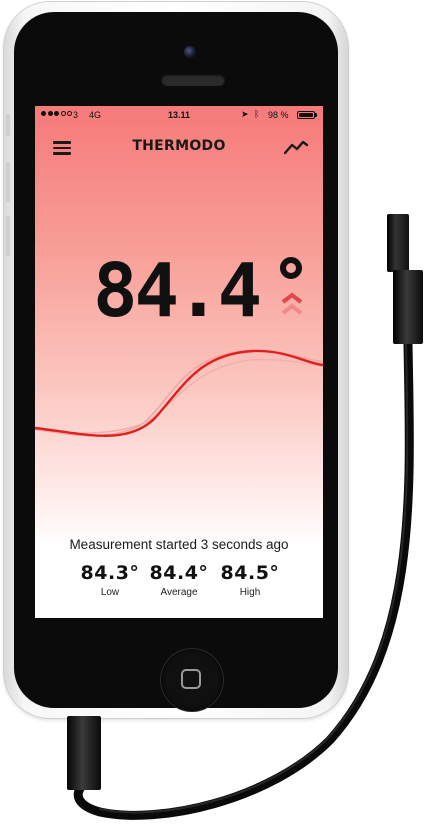  Describe the element at coordinates (250, 573) in the screenshot. I see `stat-high-value: 84.5°` at that location.